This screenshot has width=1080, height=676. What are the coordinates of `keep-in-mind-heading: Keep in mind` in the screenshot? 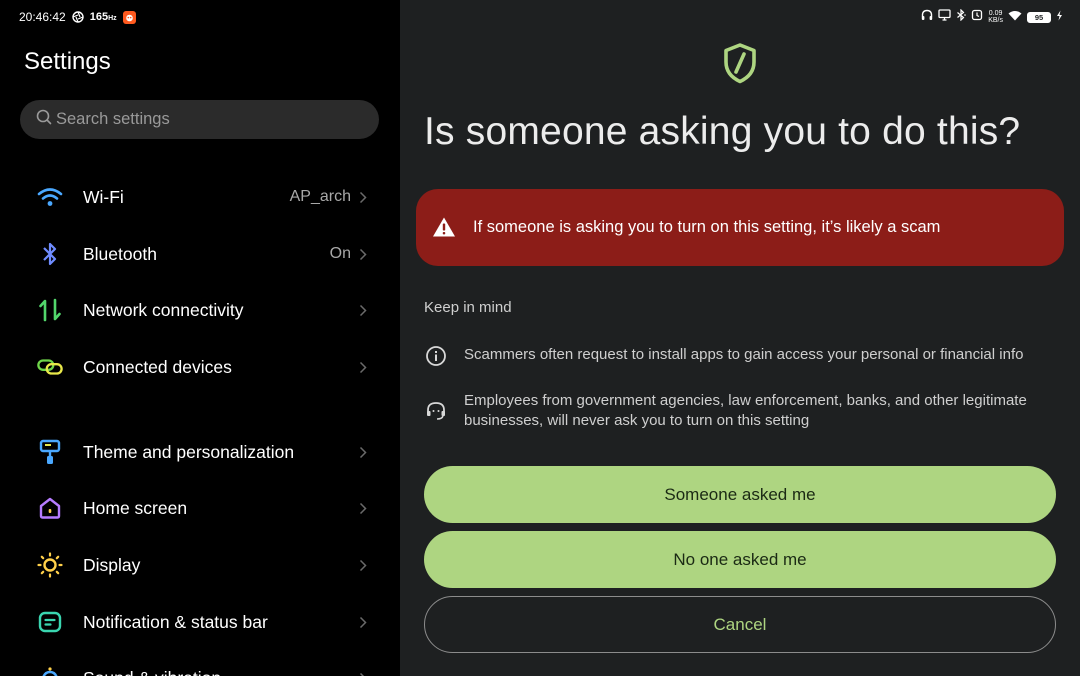 It's located at (468, 307).